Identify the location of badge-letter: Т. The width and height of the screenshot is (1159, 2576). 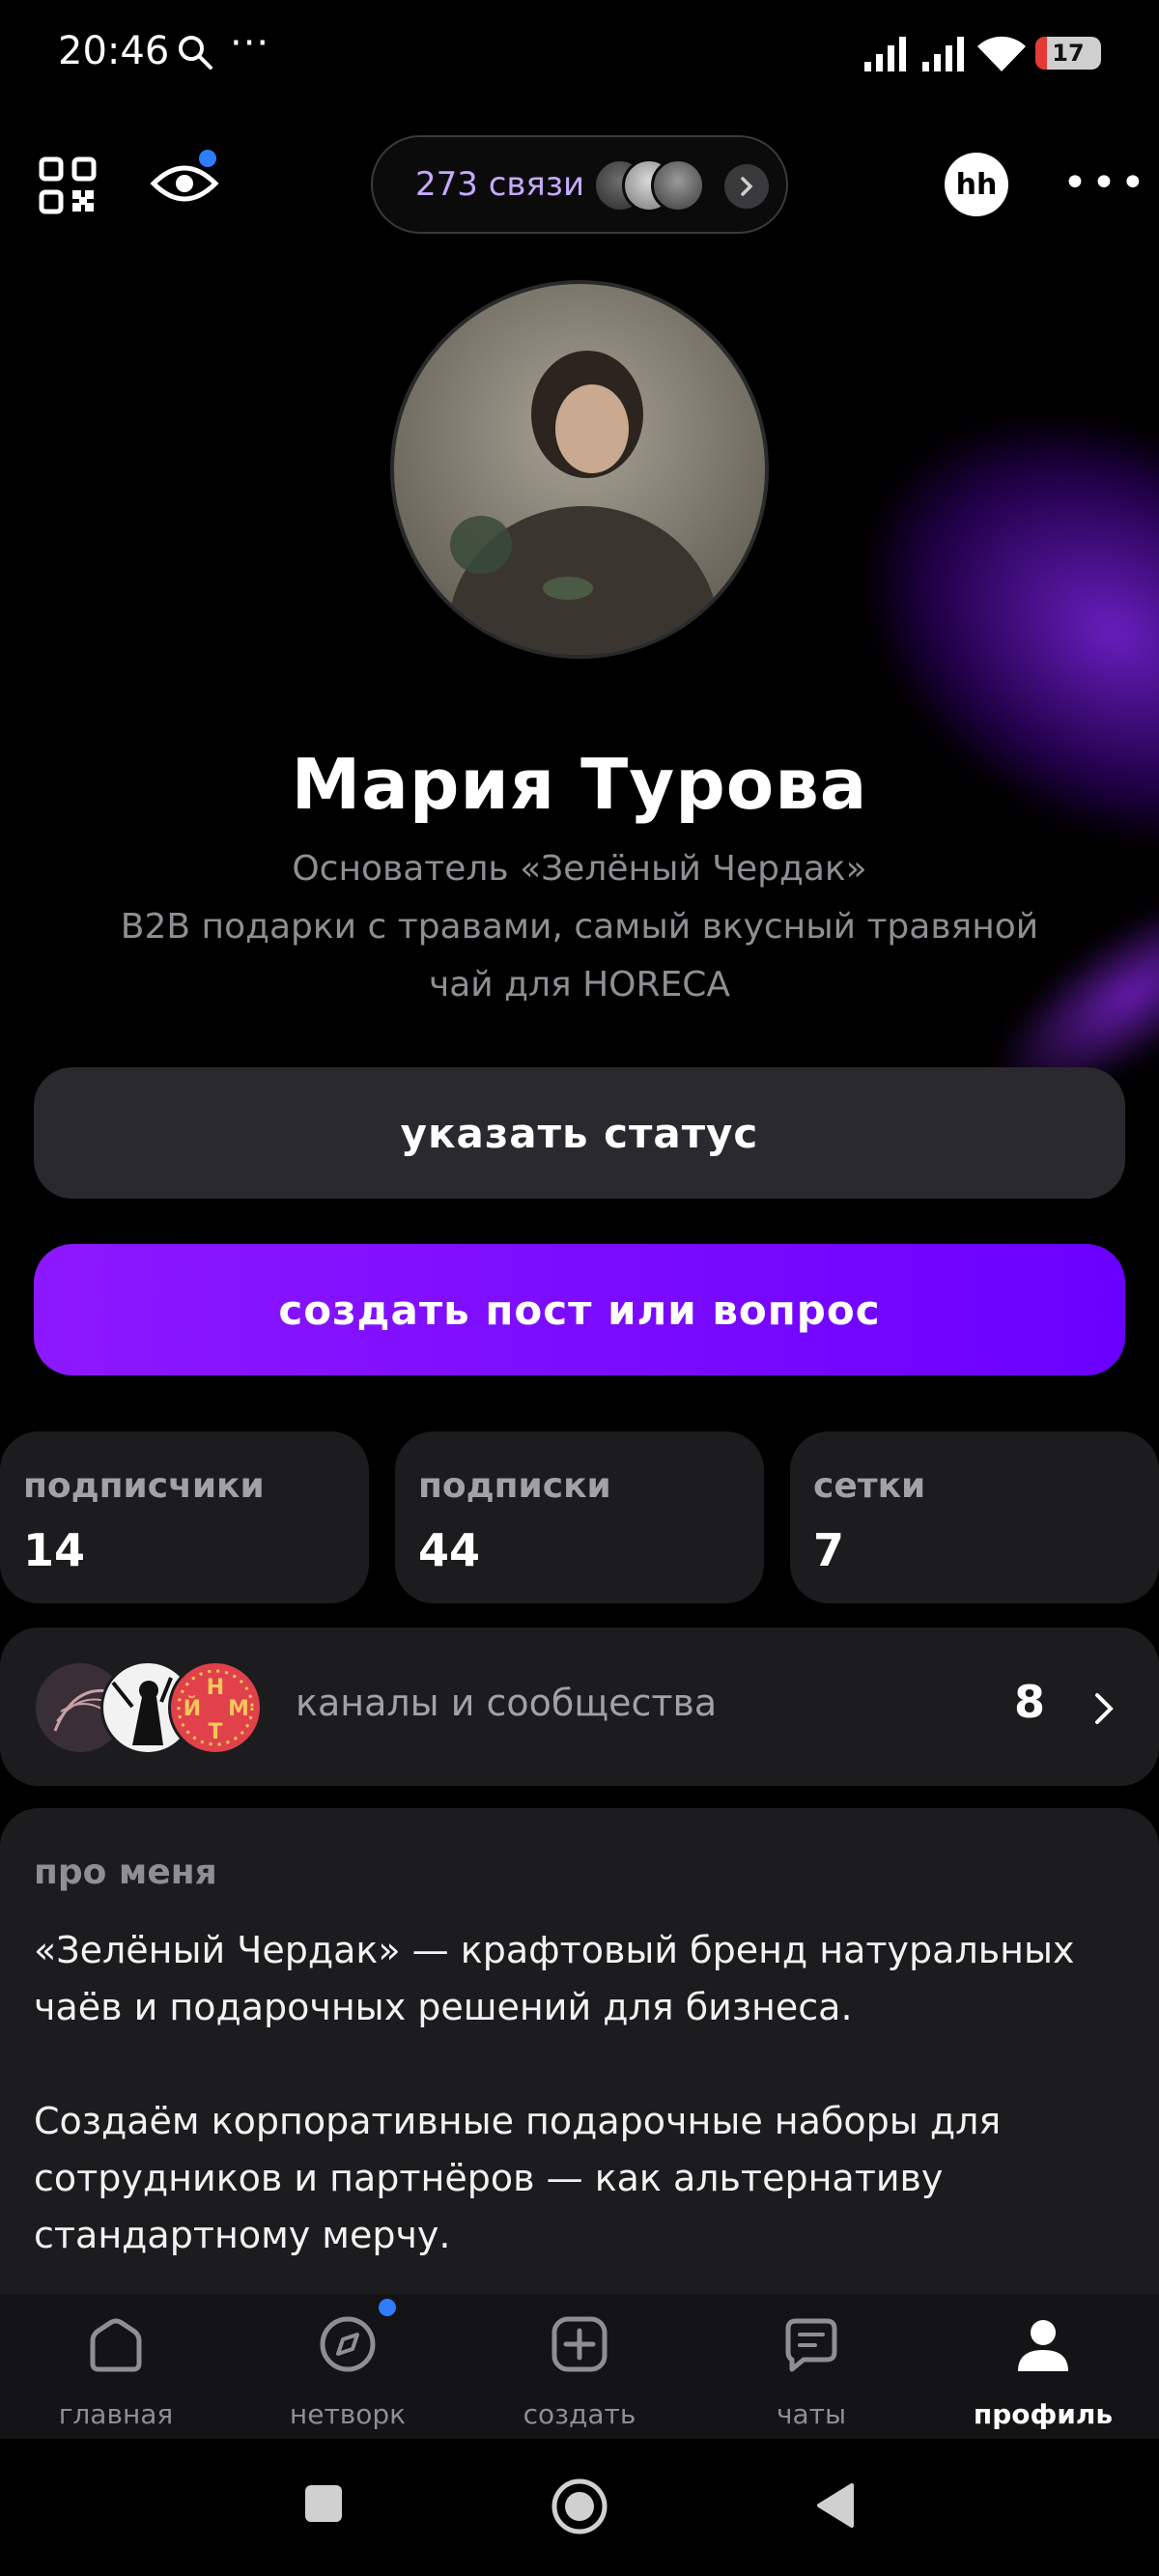
(215, 1732).